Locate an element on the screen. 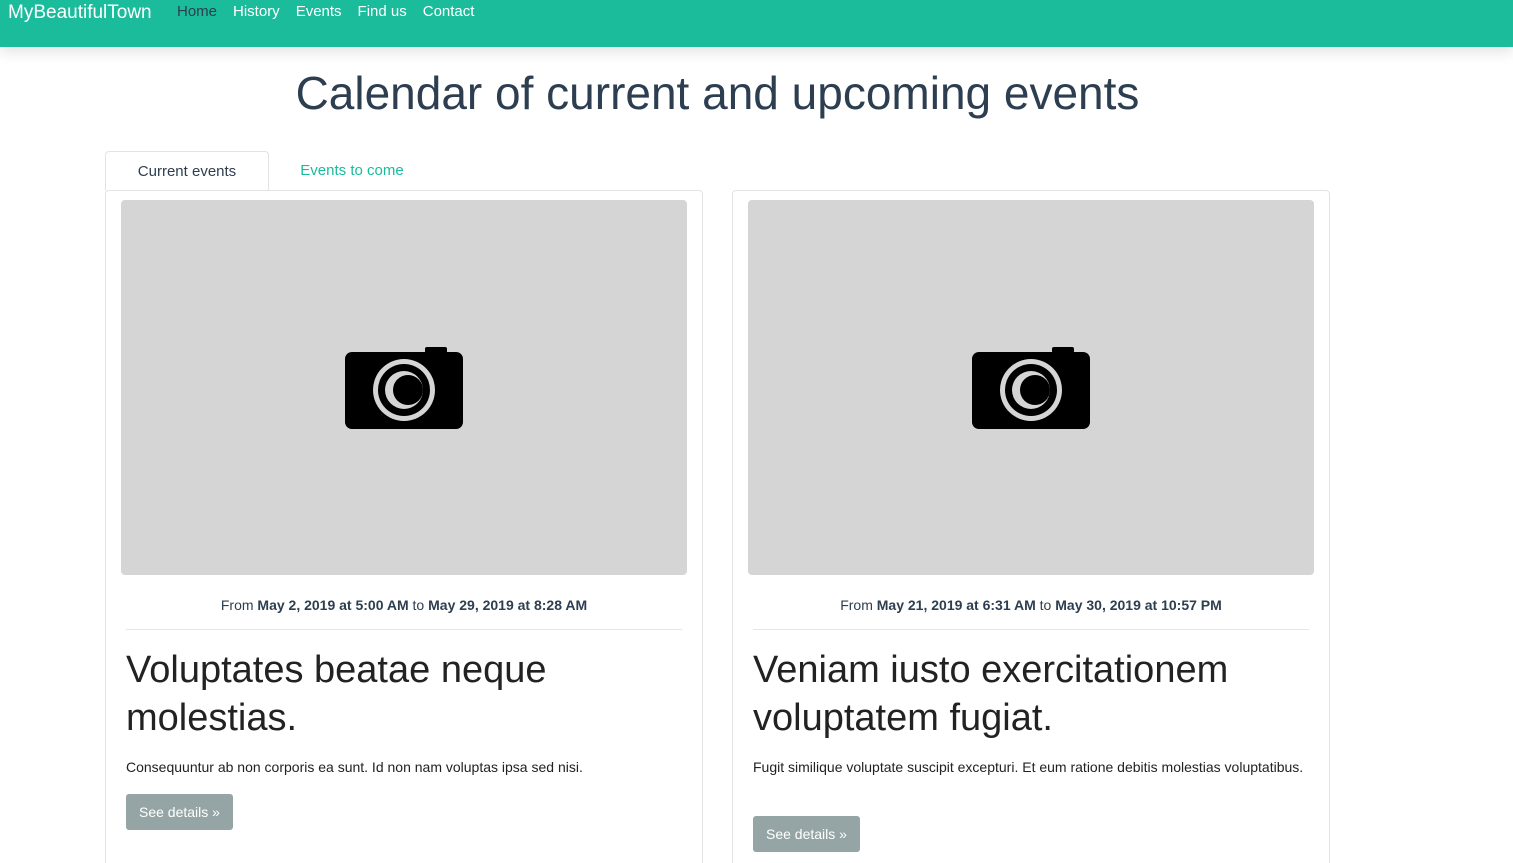 The image size is (1513, 863). page-title: Calendar of current and upcoming events is located at coordinates (717, 93).